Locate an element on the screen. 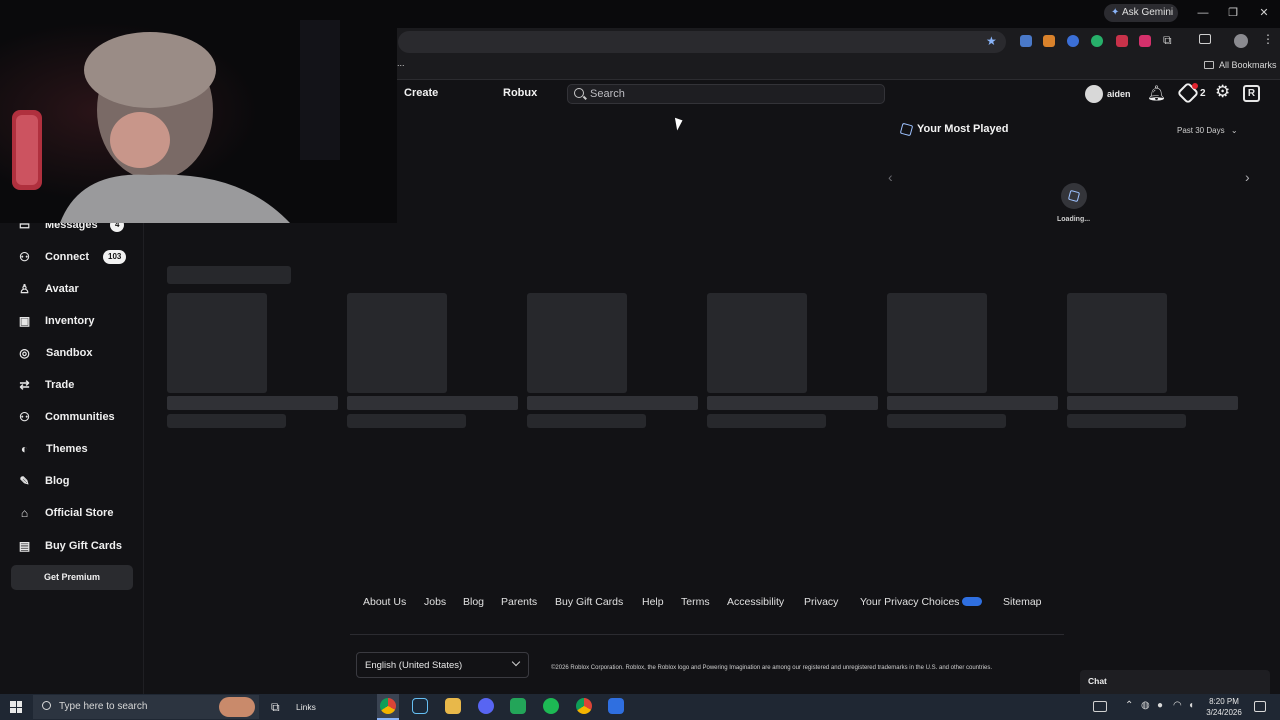 This screenshot has height=720, width=1280. chat-widget: Chat is located at coordinates (1175, 682).